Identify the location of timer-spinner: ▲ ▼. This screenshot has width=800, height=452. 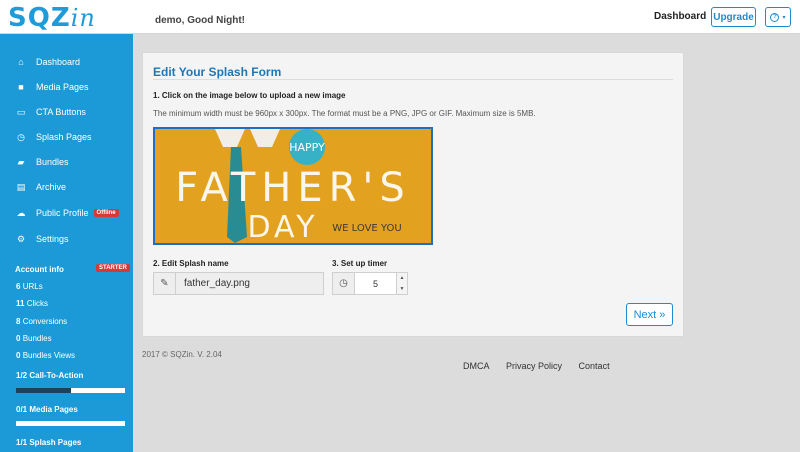
(401, 283).